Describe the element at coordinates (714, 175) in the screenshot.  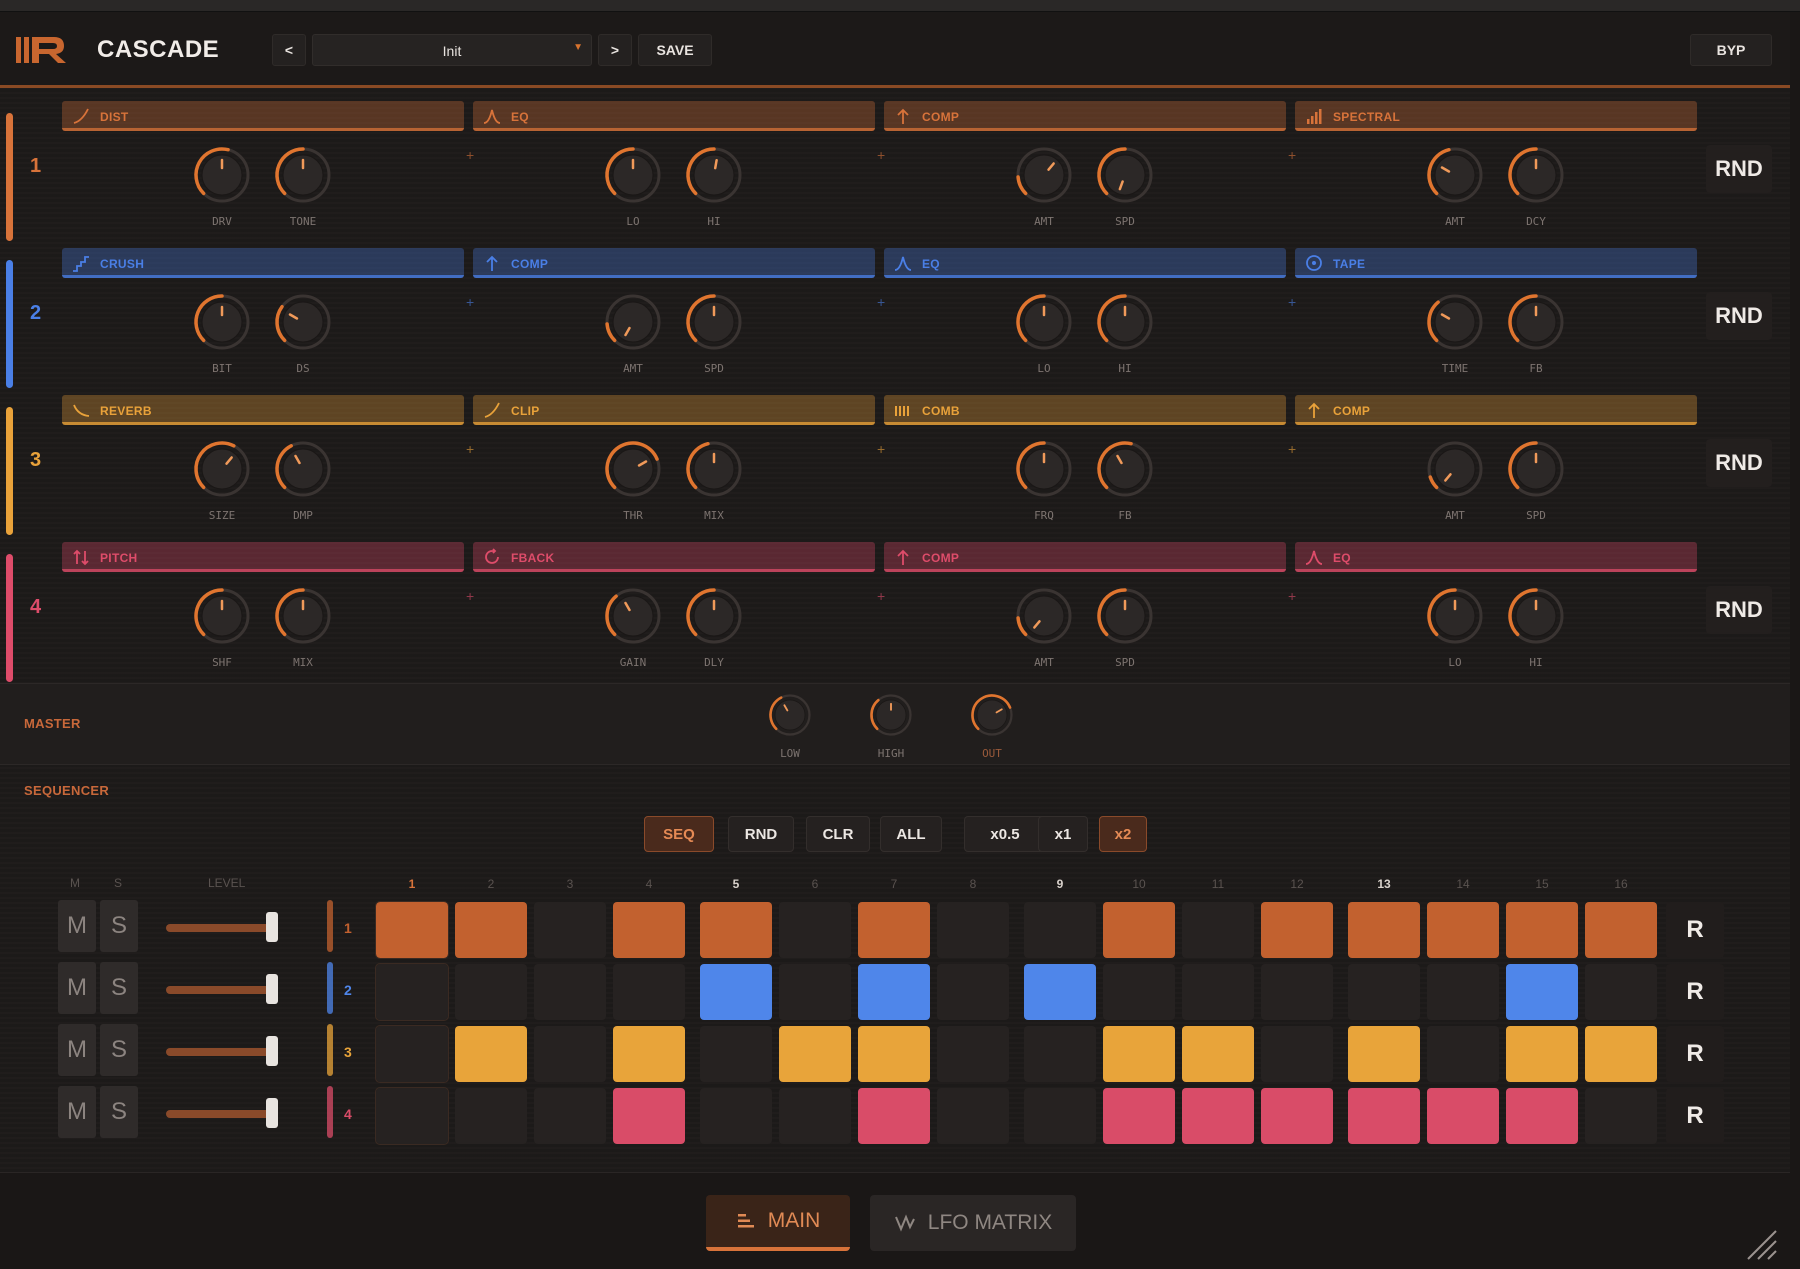
I see `knob-hi` at that location.